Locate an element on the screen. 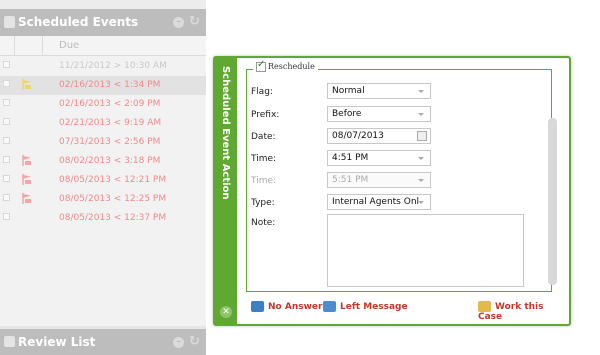  time-select: 4:51 PM is located at coordinates (379, 158).